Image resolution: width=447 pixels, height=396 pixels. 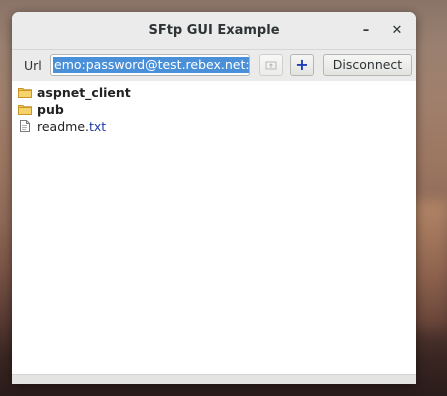 What do you see at coordinates (98, 126) in the screenshot?
I see `file-extension: txt` at bounding box center [98, 126].